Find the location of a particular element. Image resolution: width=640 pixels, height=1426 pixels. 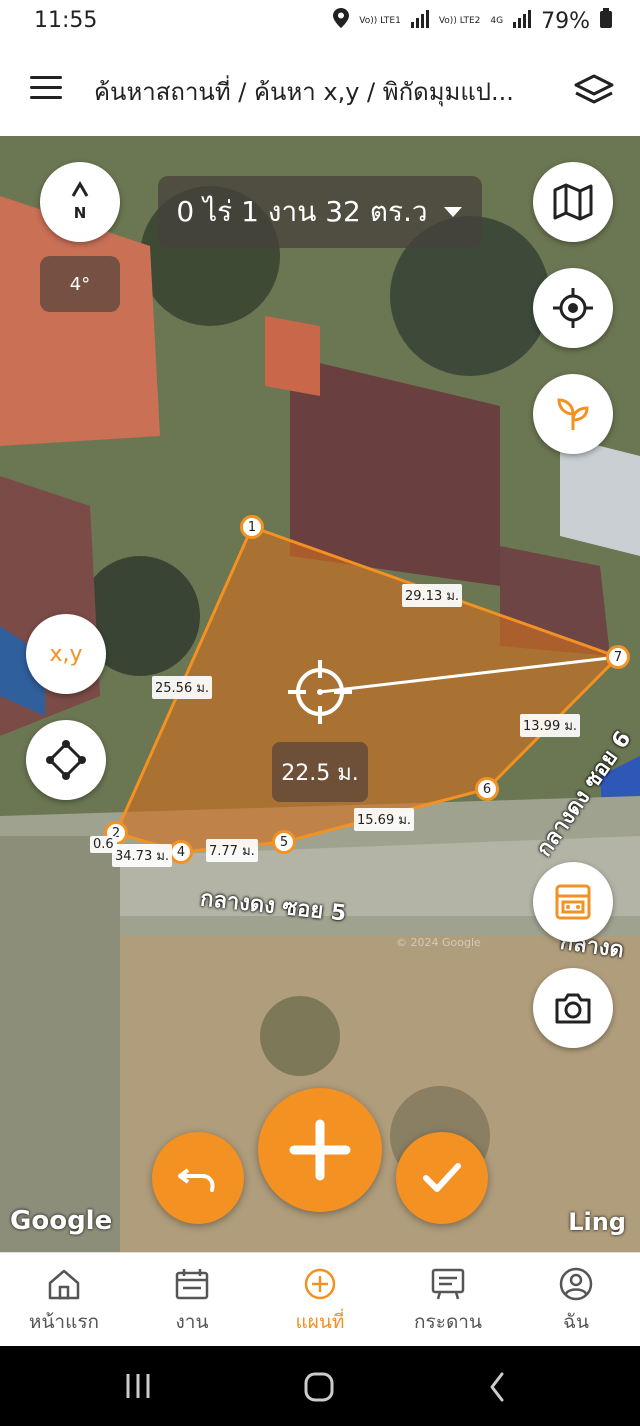

undo-icon is located at coordinates (196, 1180).